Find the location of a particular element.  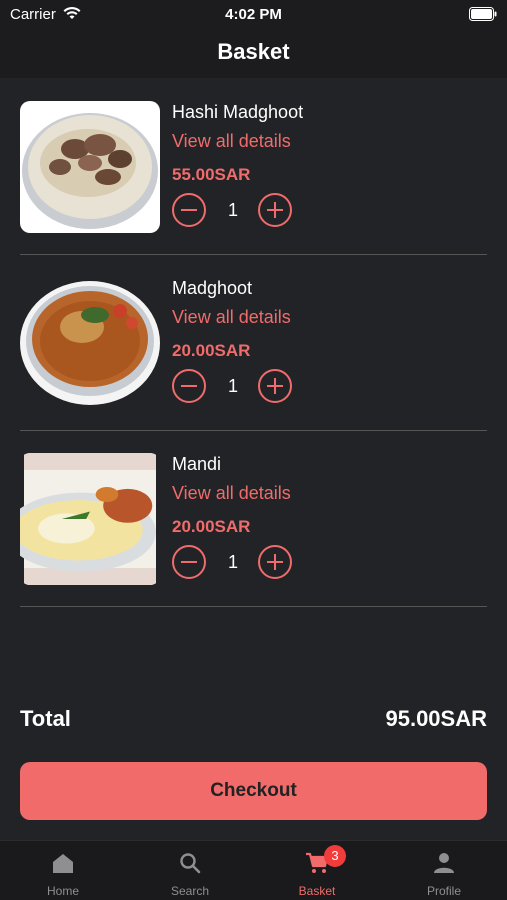

checkout-button: Checkout is located at coordinates (253, 791).